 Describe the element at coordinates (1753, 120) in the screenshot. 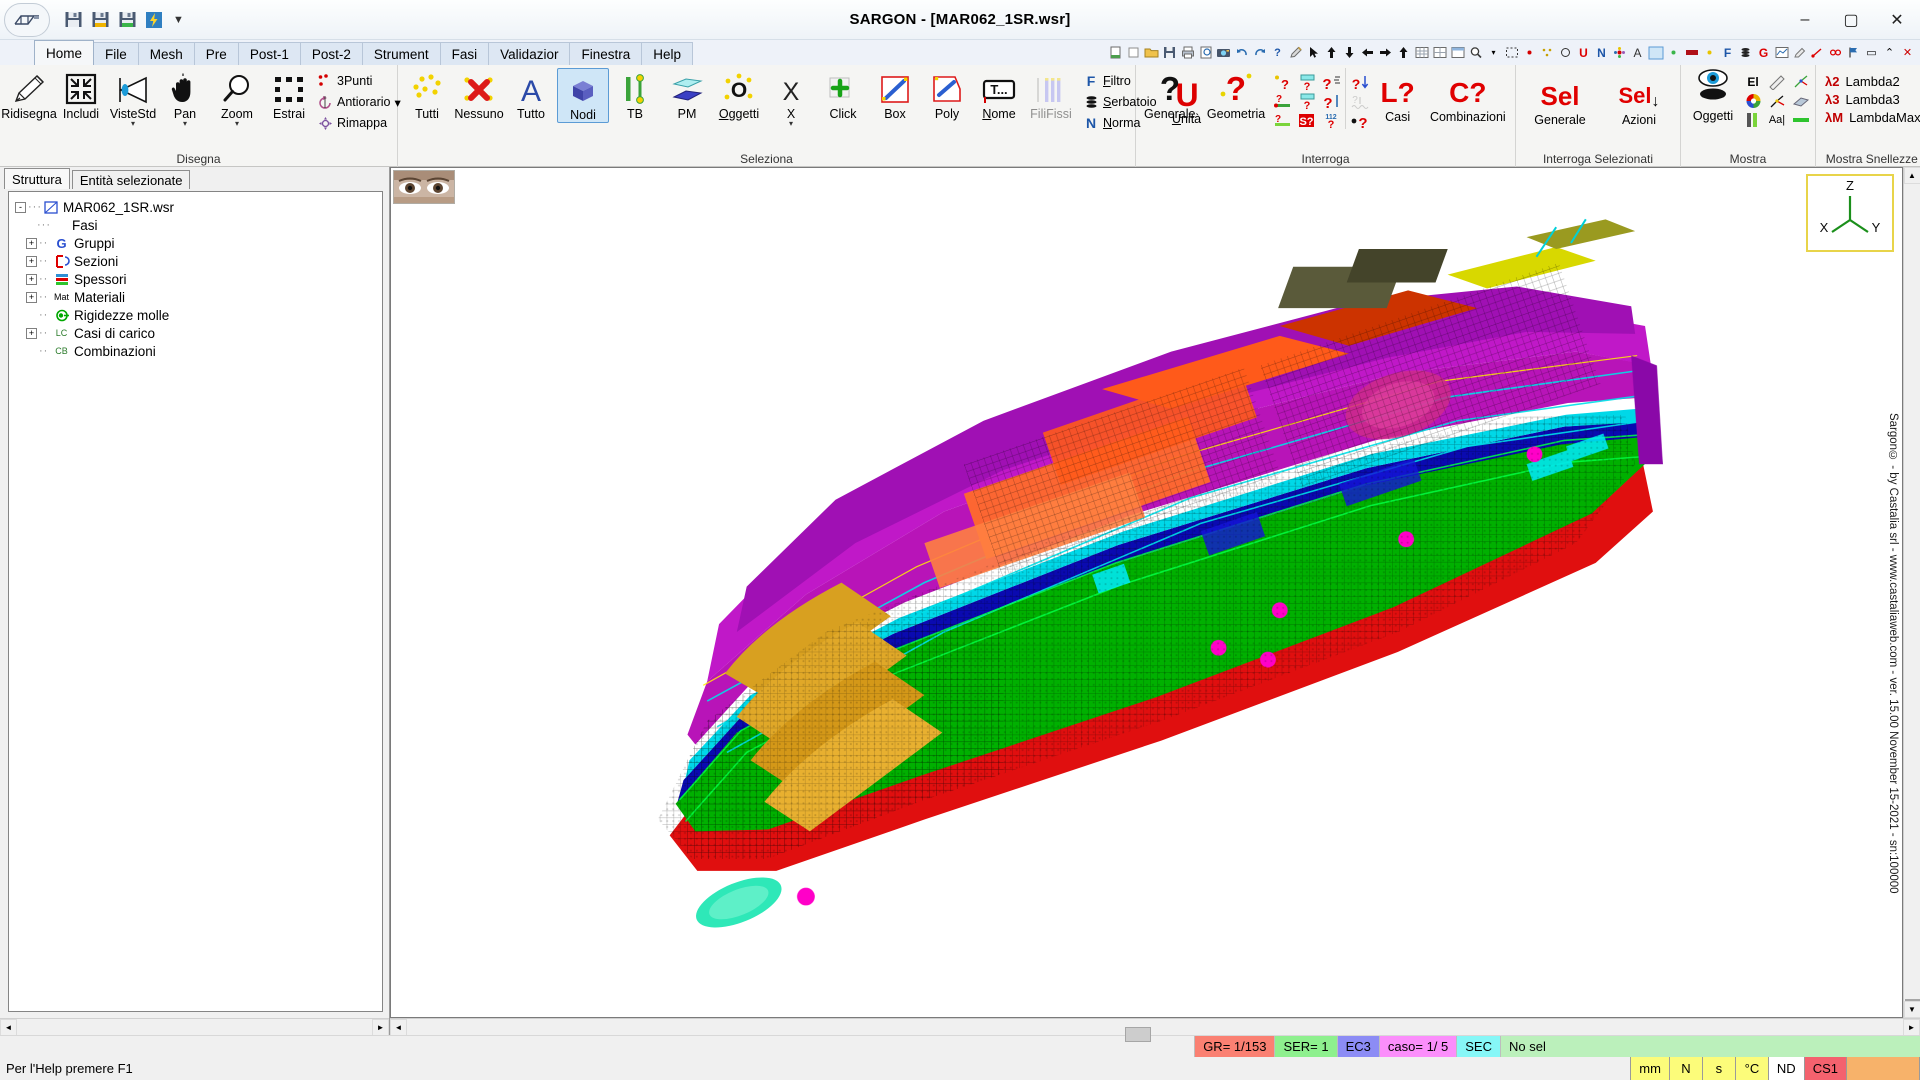

I see `bars-icon` at that location.